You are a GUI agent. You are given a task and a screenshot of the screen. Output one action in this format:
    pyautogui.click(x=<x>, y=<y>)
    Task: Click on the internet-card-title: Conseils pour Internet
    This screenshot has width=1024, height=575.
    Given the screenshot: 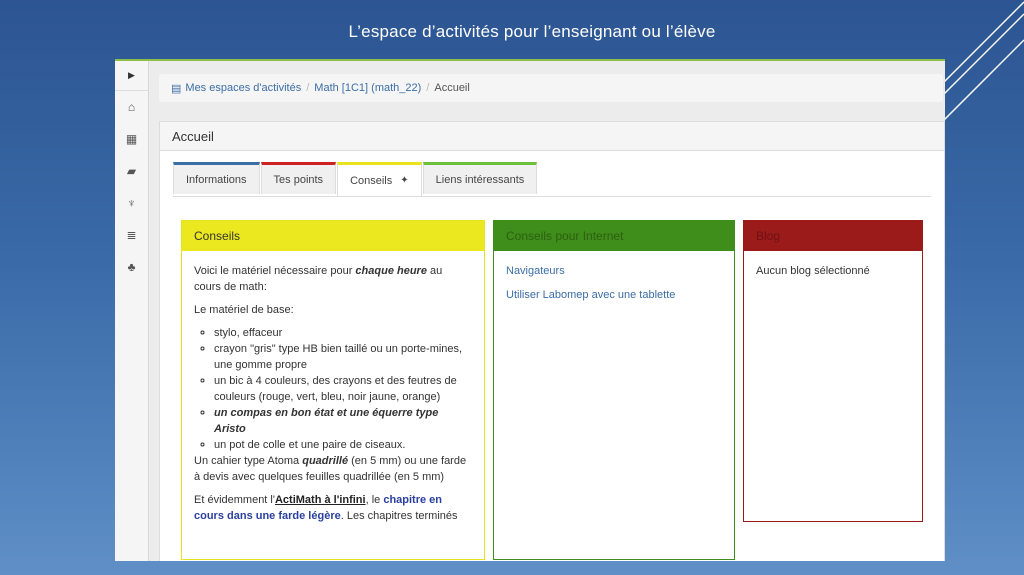 What is the action you would take?
    pyautogui.click(x=614, y=236)
    